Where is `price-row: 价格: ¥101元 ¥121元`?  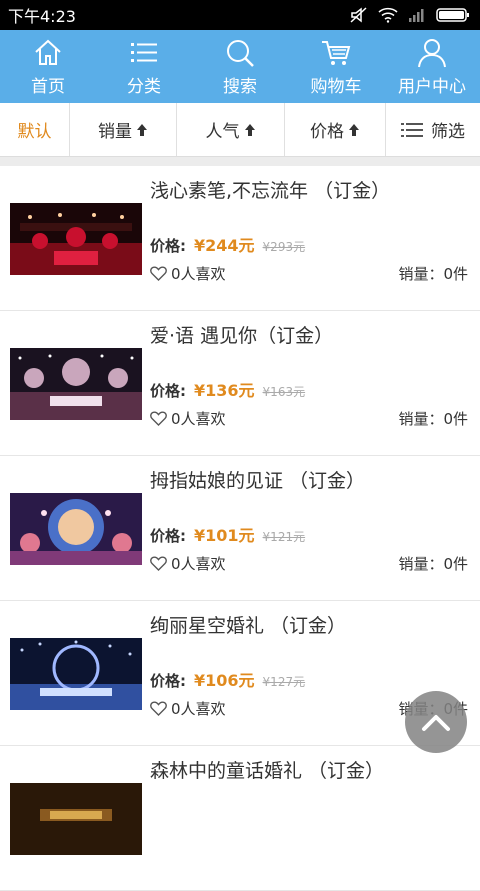
price-row: 价格: ¥101元 ¥121元 is located at coordinates (227, 534).